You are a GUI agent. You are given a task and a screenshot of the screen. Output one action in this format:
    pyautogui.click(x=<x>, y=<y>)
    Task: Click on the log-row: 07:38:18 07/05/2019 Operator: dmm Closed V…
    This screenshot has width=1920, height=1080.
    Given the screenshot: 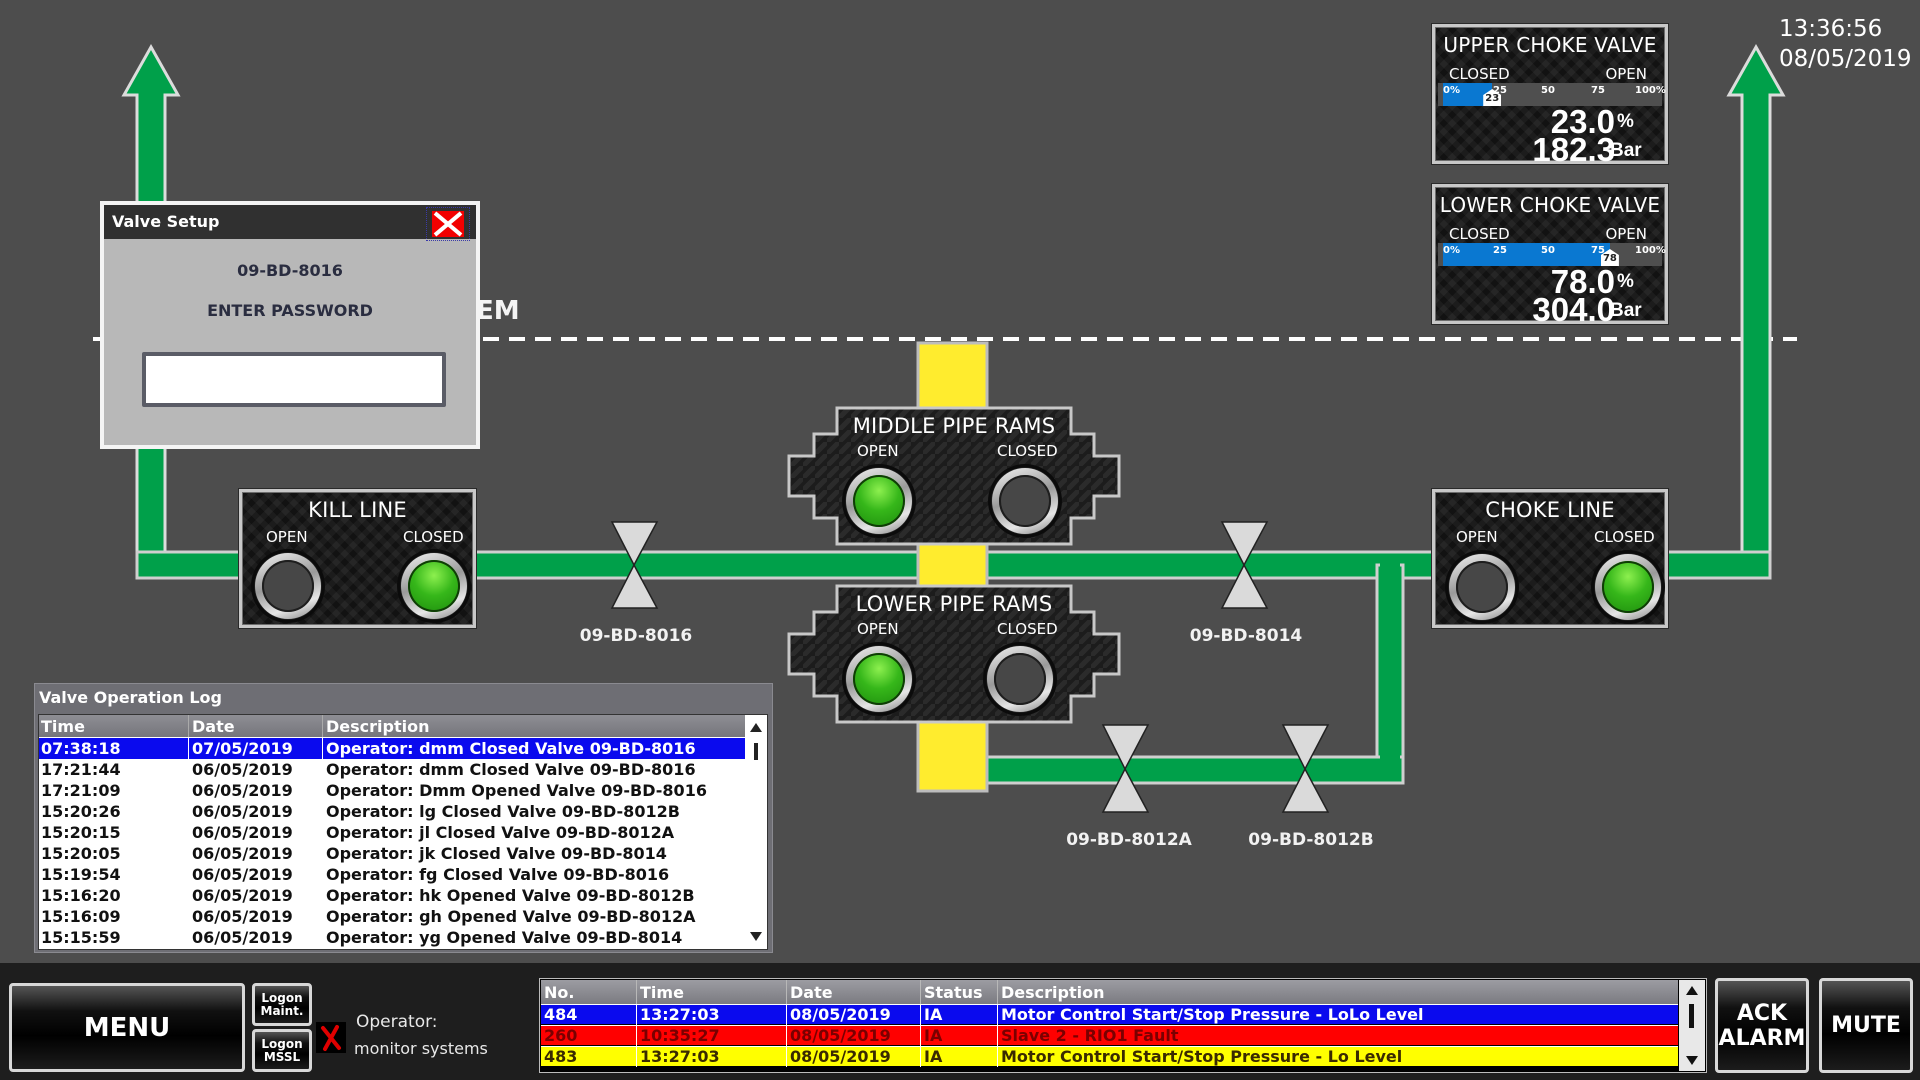 What is the action you would take?
    pyautogui.click(x=393, y=748)
    